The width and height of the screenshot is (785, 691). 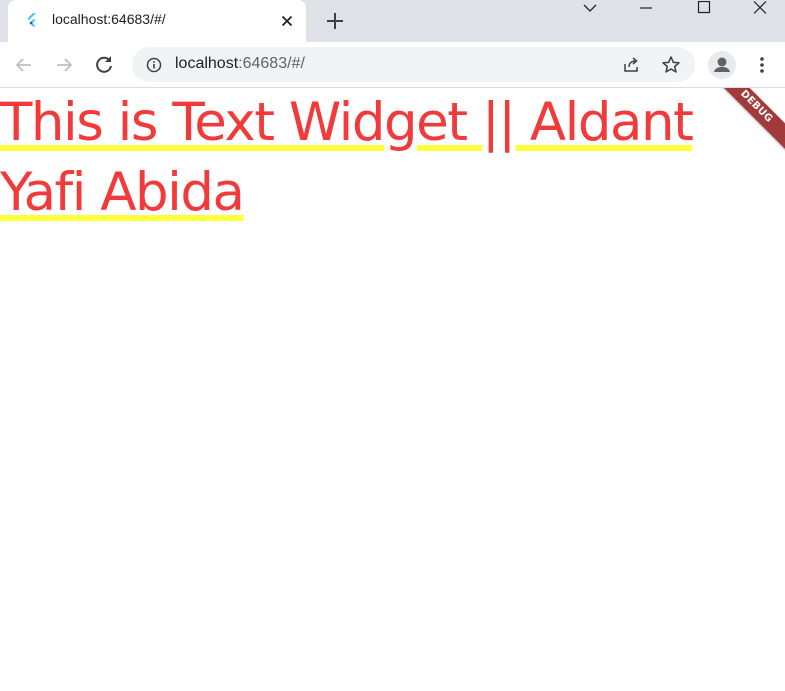 I want to click on browser-toolbar: localhost:64683/#/, so click(x=392, y=65).